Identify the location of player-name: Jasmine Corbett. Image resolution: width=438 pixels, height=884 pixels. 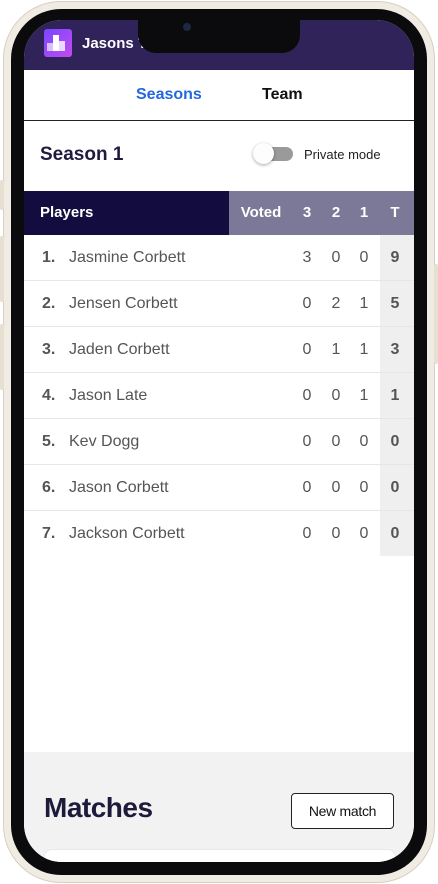
(127, 257).